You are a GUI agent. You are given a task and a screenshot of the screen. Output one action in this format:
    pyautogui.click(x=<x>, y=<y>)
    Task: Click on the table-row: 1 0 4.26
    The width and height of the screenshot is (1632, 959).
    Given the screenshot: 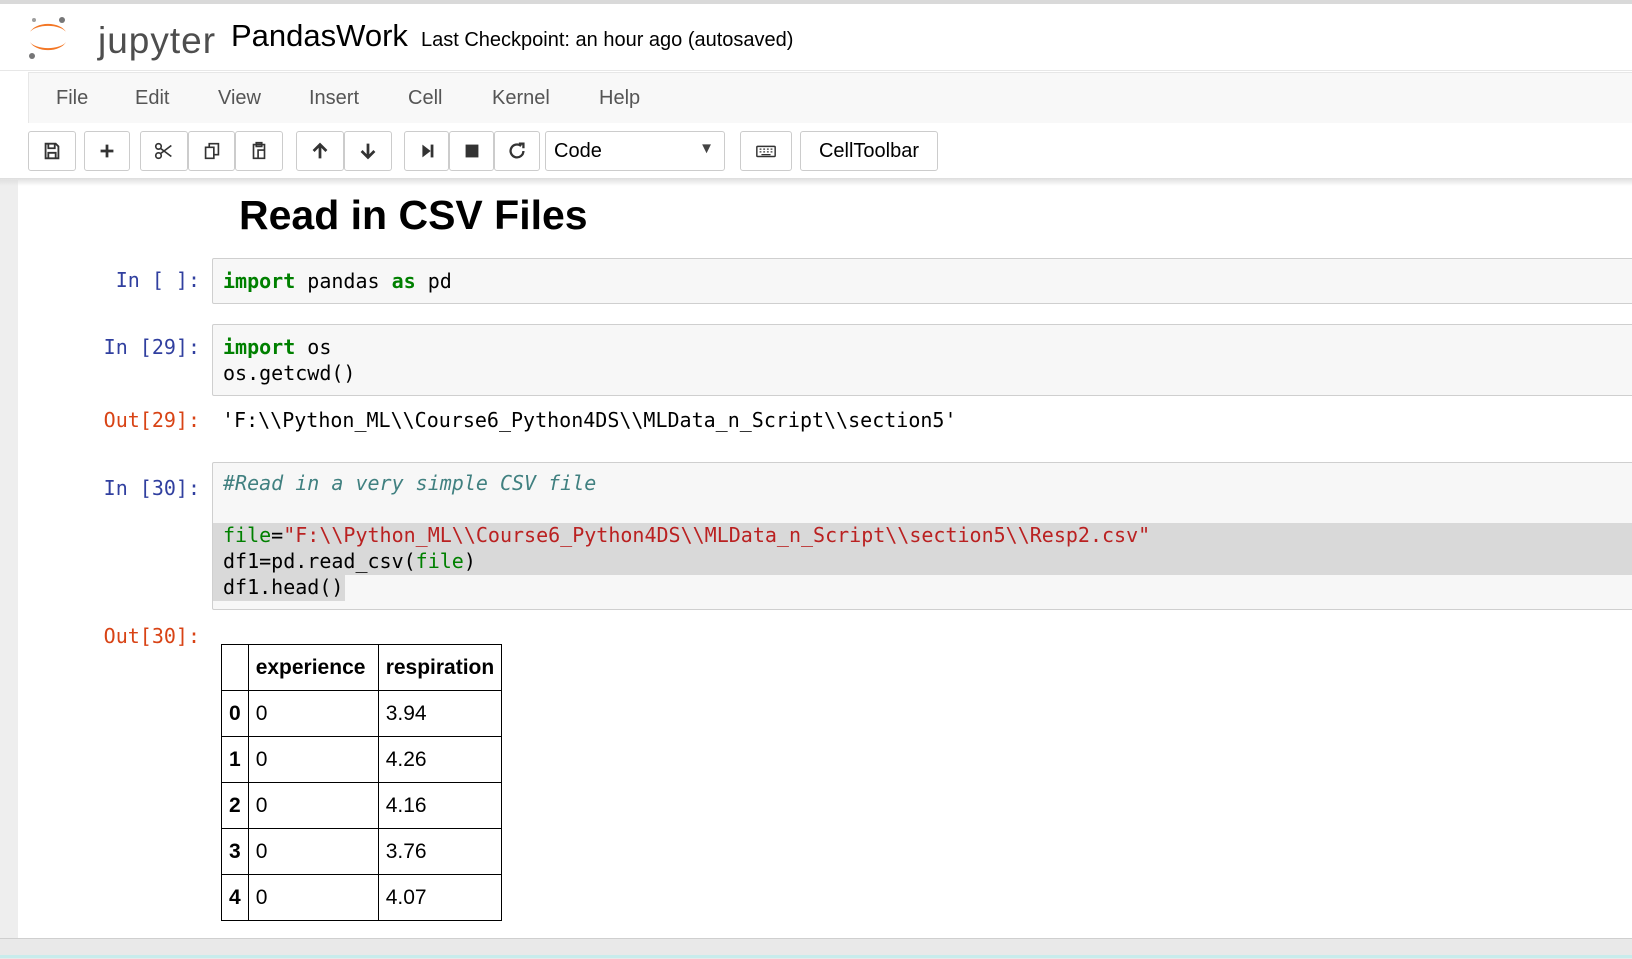 What is the action you would take?
    pyautogui.click(x=362, y=759)
    